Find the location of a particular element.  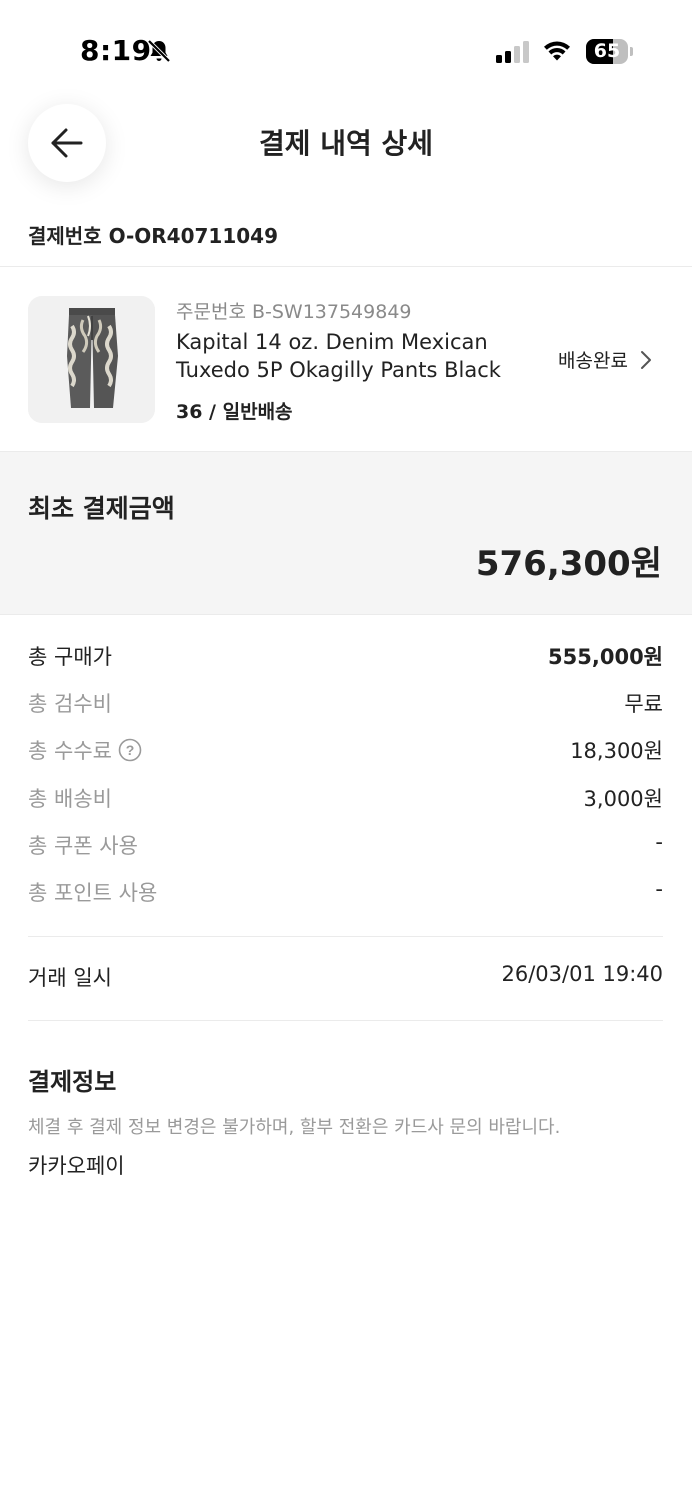

breakdown-value: 3,000원 is located at coordinates (623, 799).